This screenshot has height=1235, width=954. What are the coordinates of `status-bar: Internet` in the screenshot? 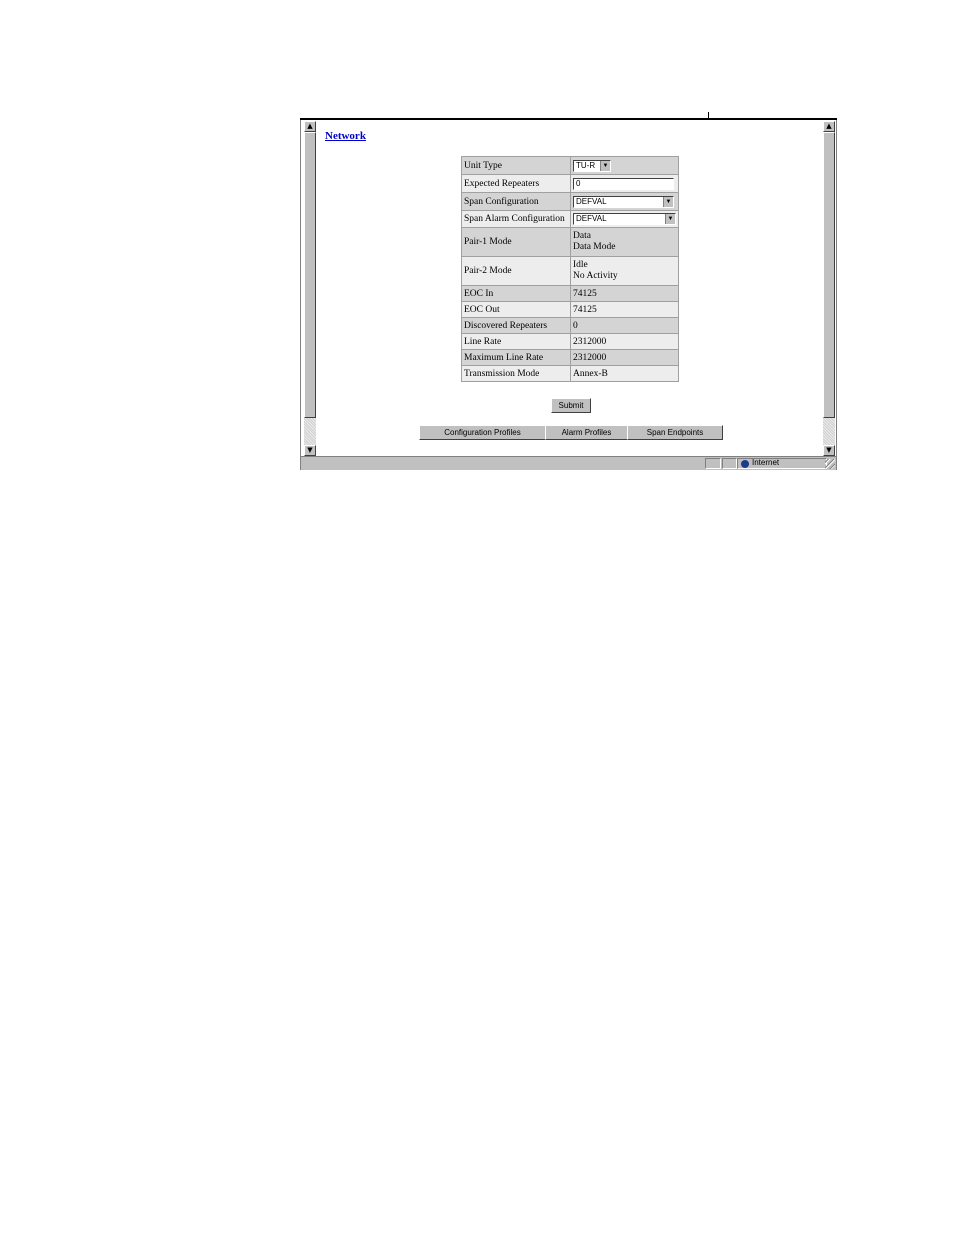 It's located at (568, 463).